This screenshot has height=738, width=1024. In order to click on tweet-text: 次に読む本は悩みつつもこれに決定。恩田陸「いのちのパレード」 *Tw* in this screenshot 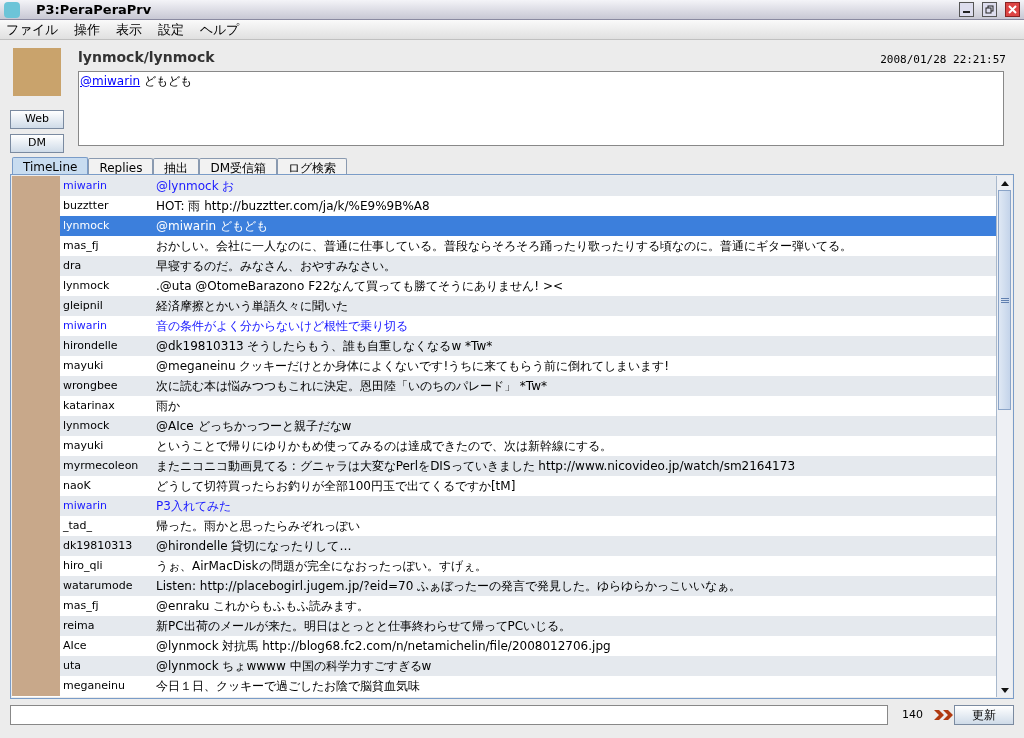, I will do `click(351, 386)`.